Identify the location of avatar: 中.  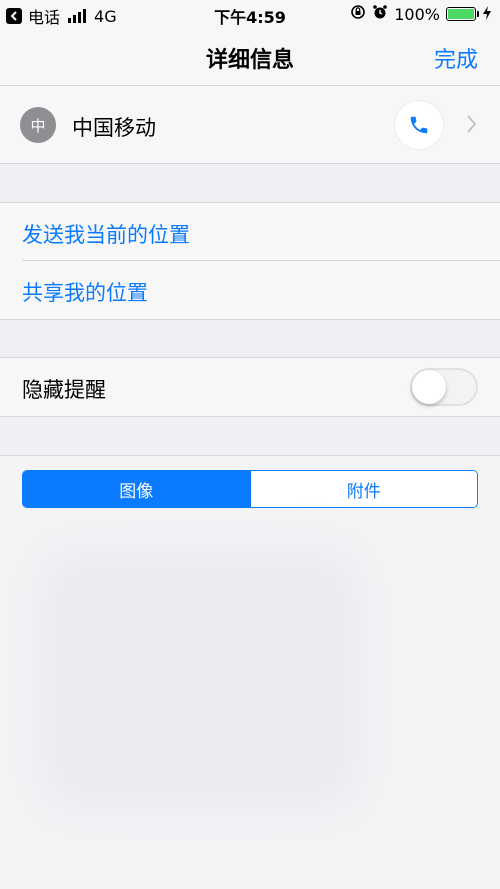
(38, 125).